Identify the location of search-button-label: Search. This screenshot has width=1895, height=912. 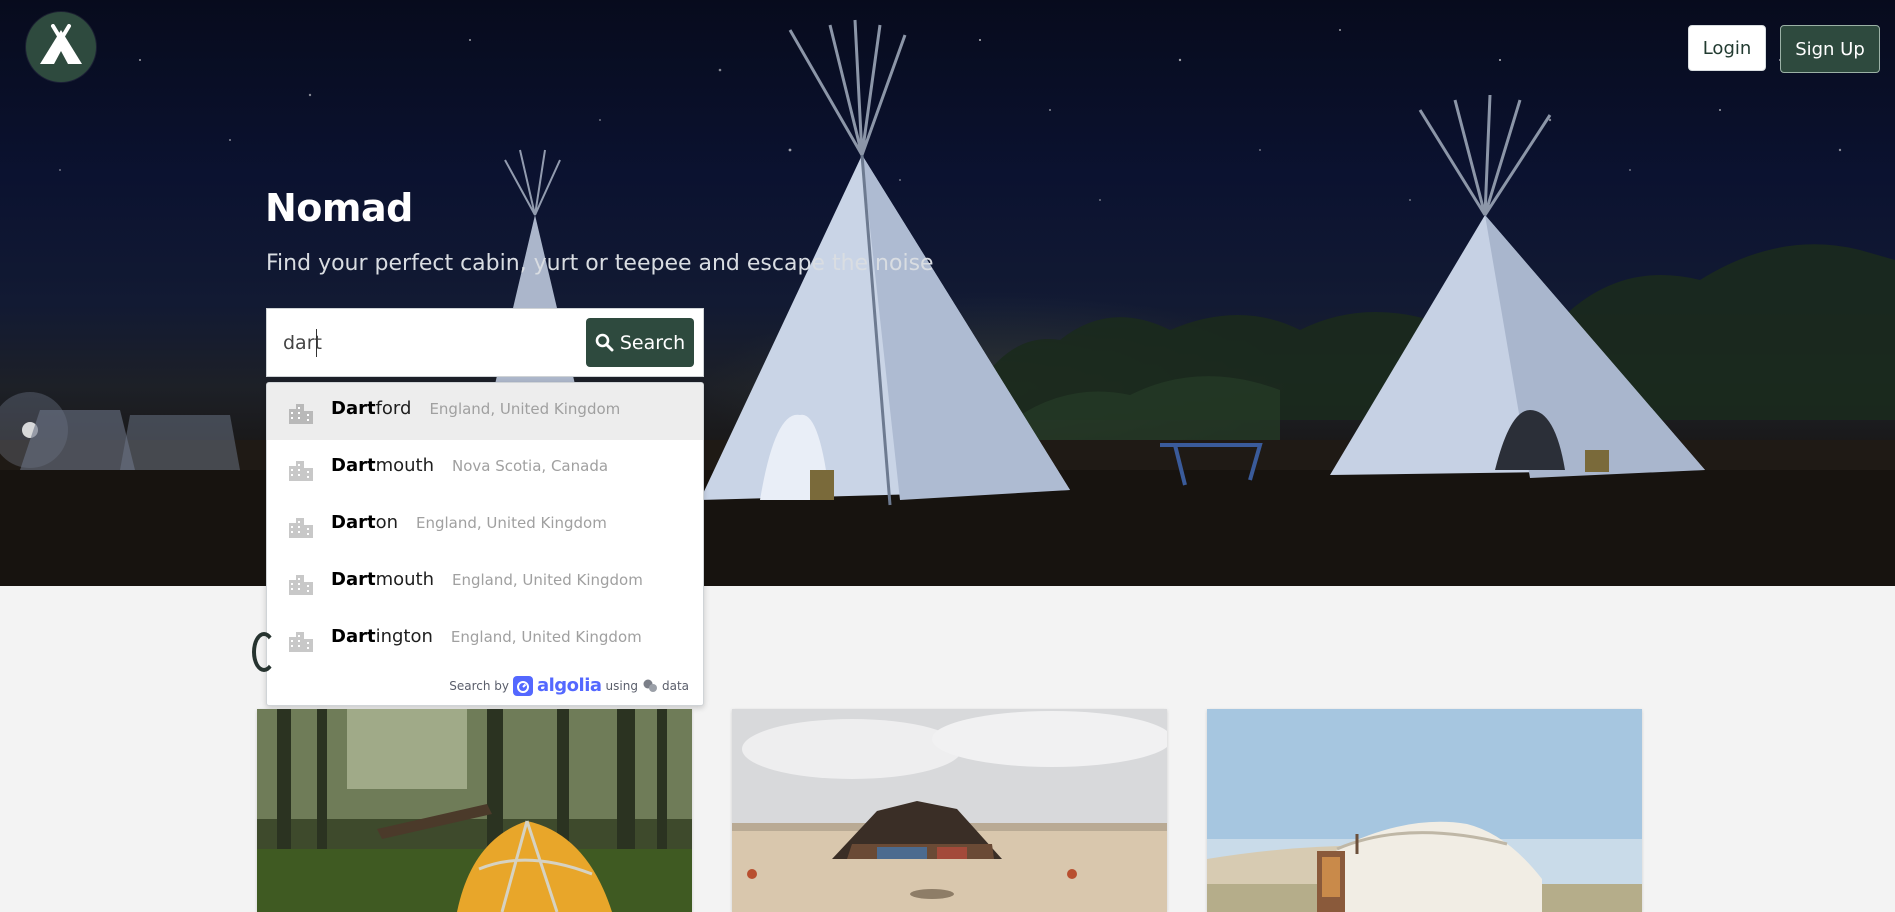
(652, 342).